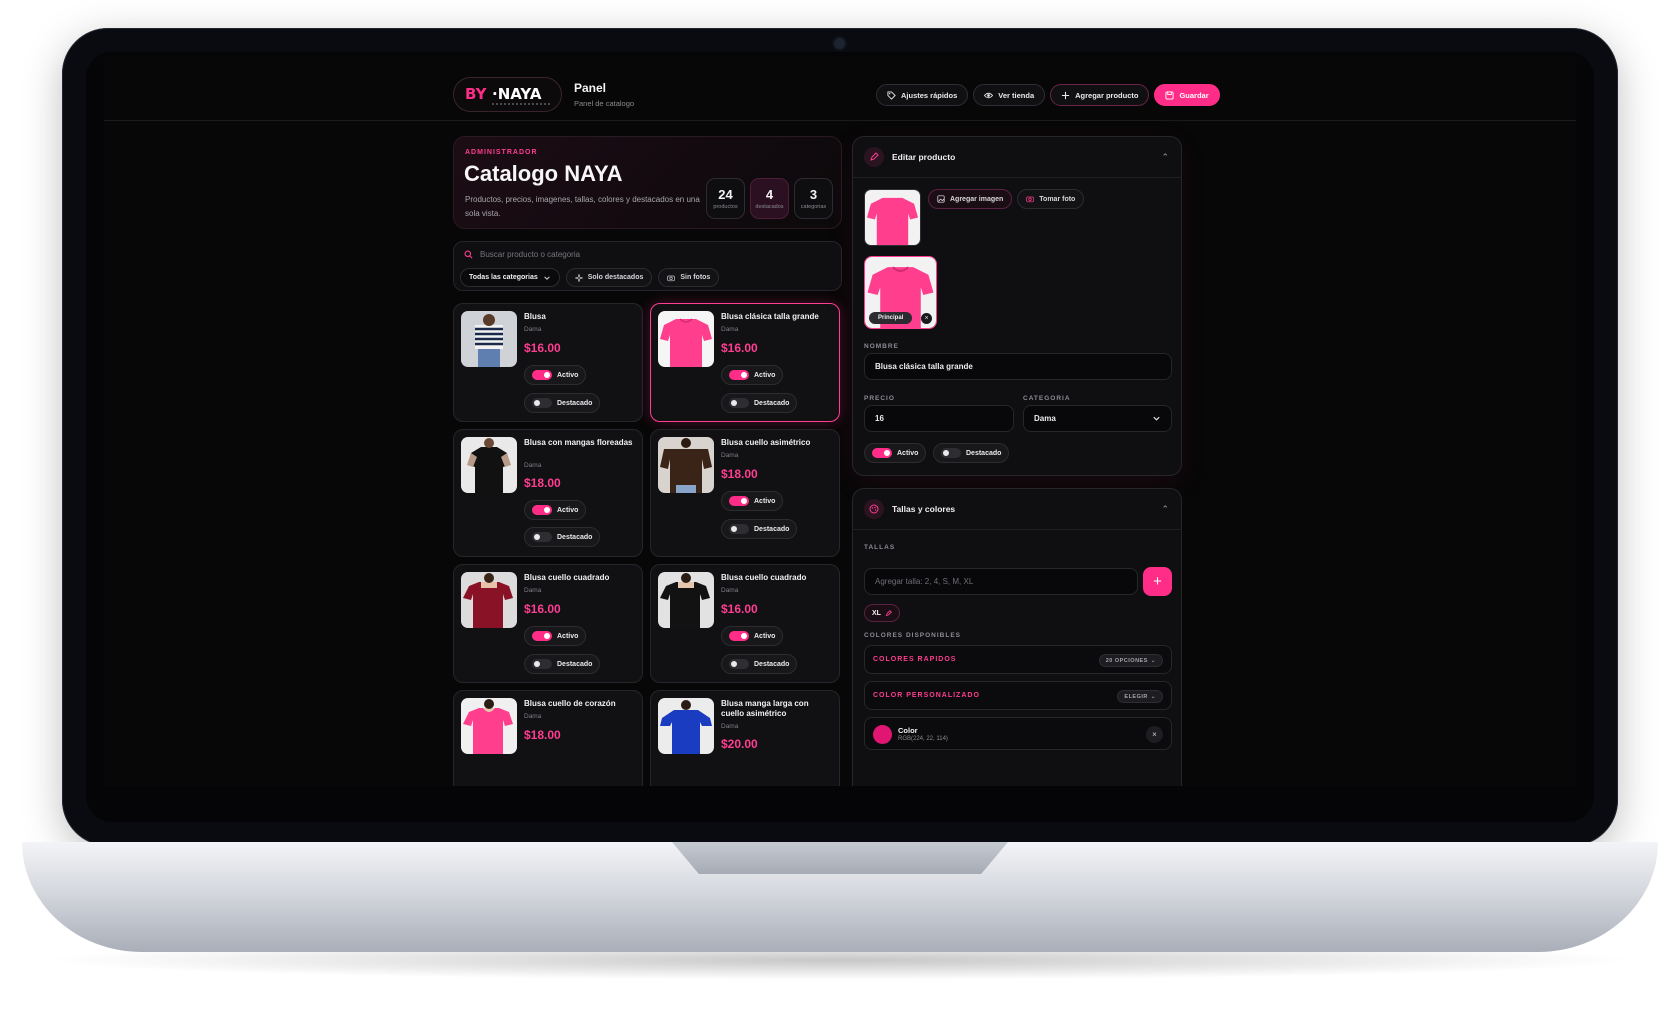 The image size is (1680, 1020). What do you see at coordinates (507, 94) in the screenshot?
I see `brand-logo: BY ·NAYA` at bounding box center [507, 94].